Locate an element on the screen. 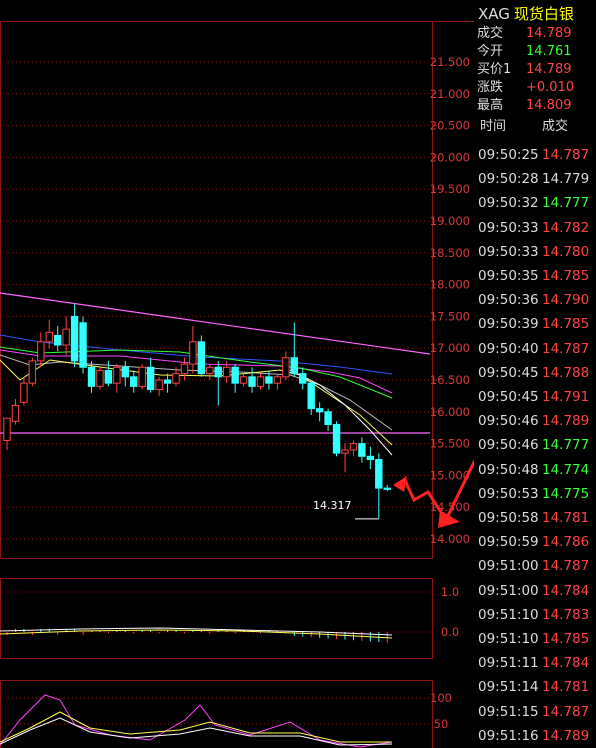  tick-row: 09:51:00 14.784 is located at coordinates (533, 591).